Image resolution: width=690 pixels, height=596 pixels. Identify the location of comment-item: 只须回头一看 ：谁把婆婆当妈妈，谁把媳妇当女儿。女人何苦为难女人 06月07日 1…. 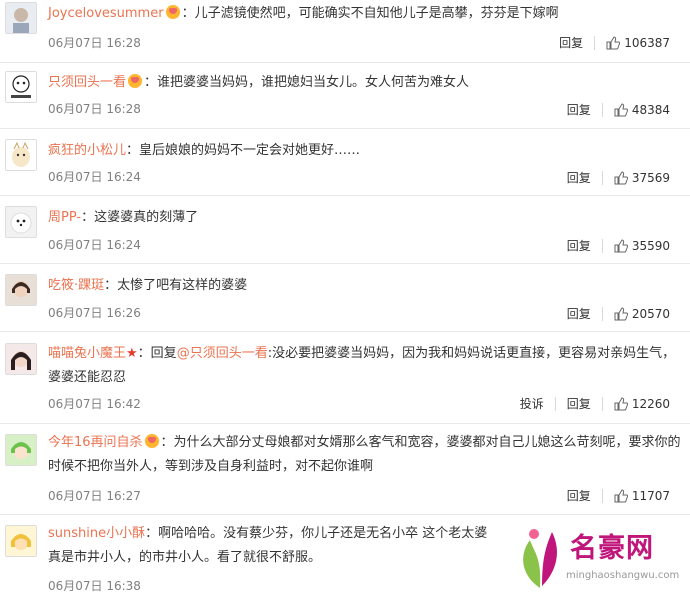
(345, 96).